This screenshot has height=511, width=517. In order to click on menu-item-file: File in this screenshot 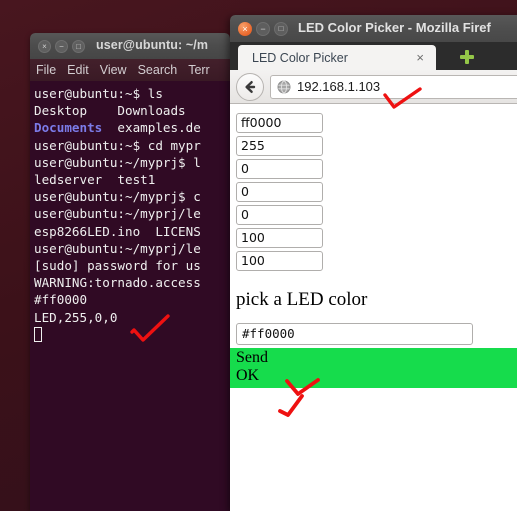, I will do `click(46, 70)`.